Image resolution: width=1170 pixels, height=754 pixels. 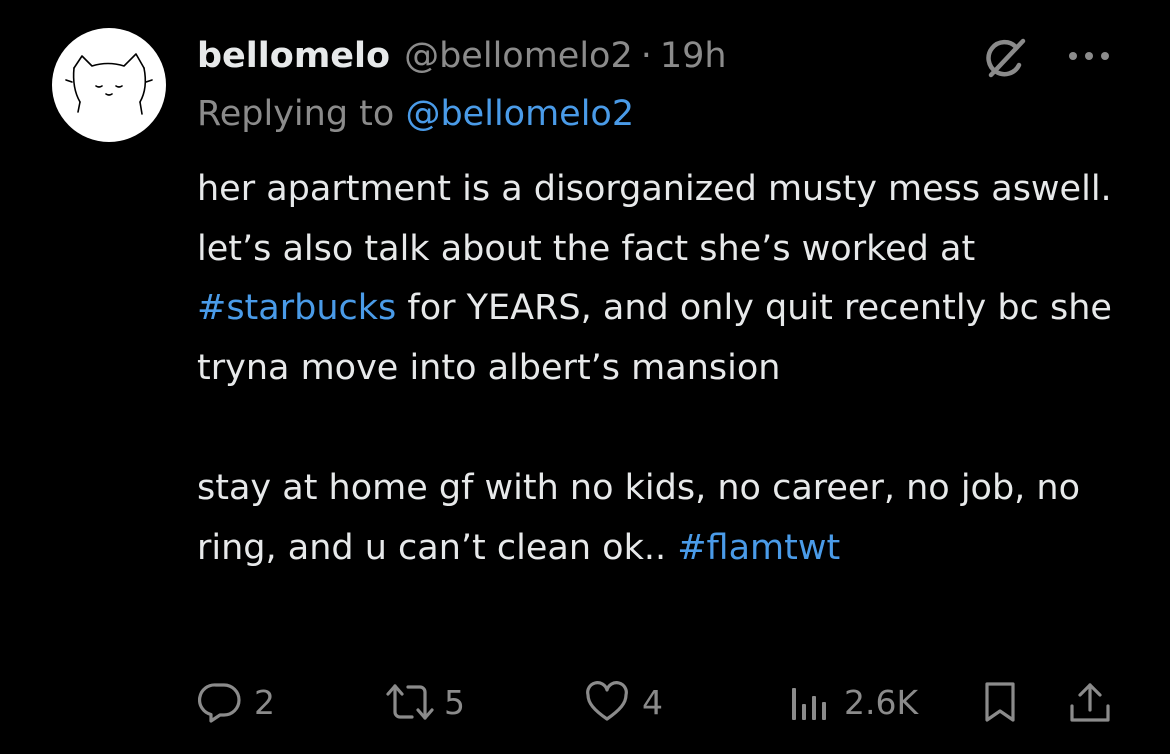 What do you see at coordinates (881, 702) in the screenshot?
I see `views-count: 2.6K` at bounding box center [881, 702].